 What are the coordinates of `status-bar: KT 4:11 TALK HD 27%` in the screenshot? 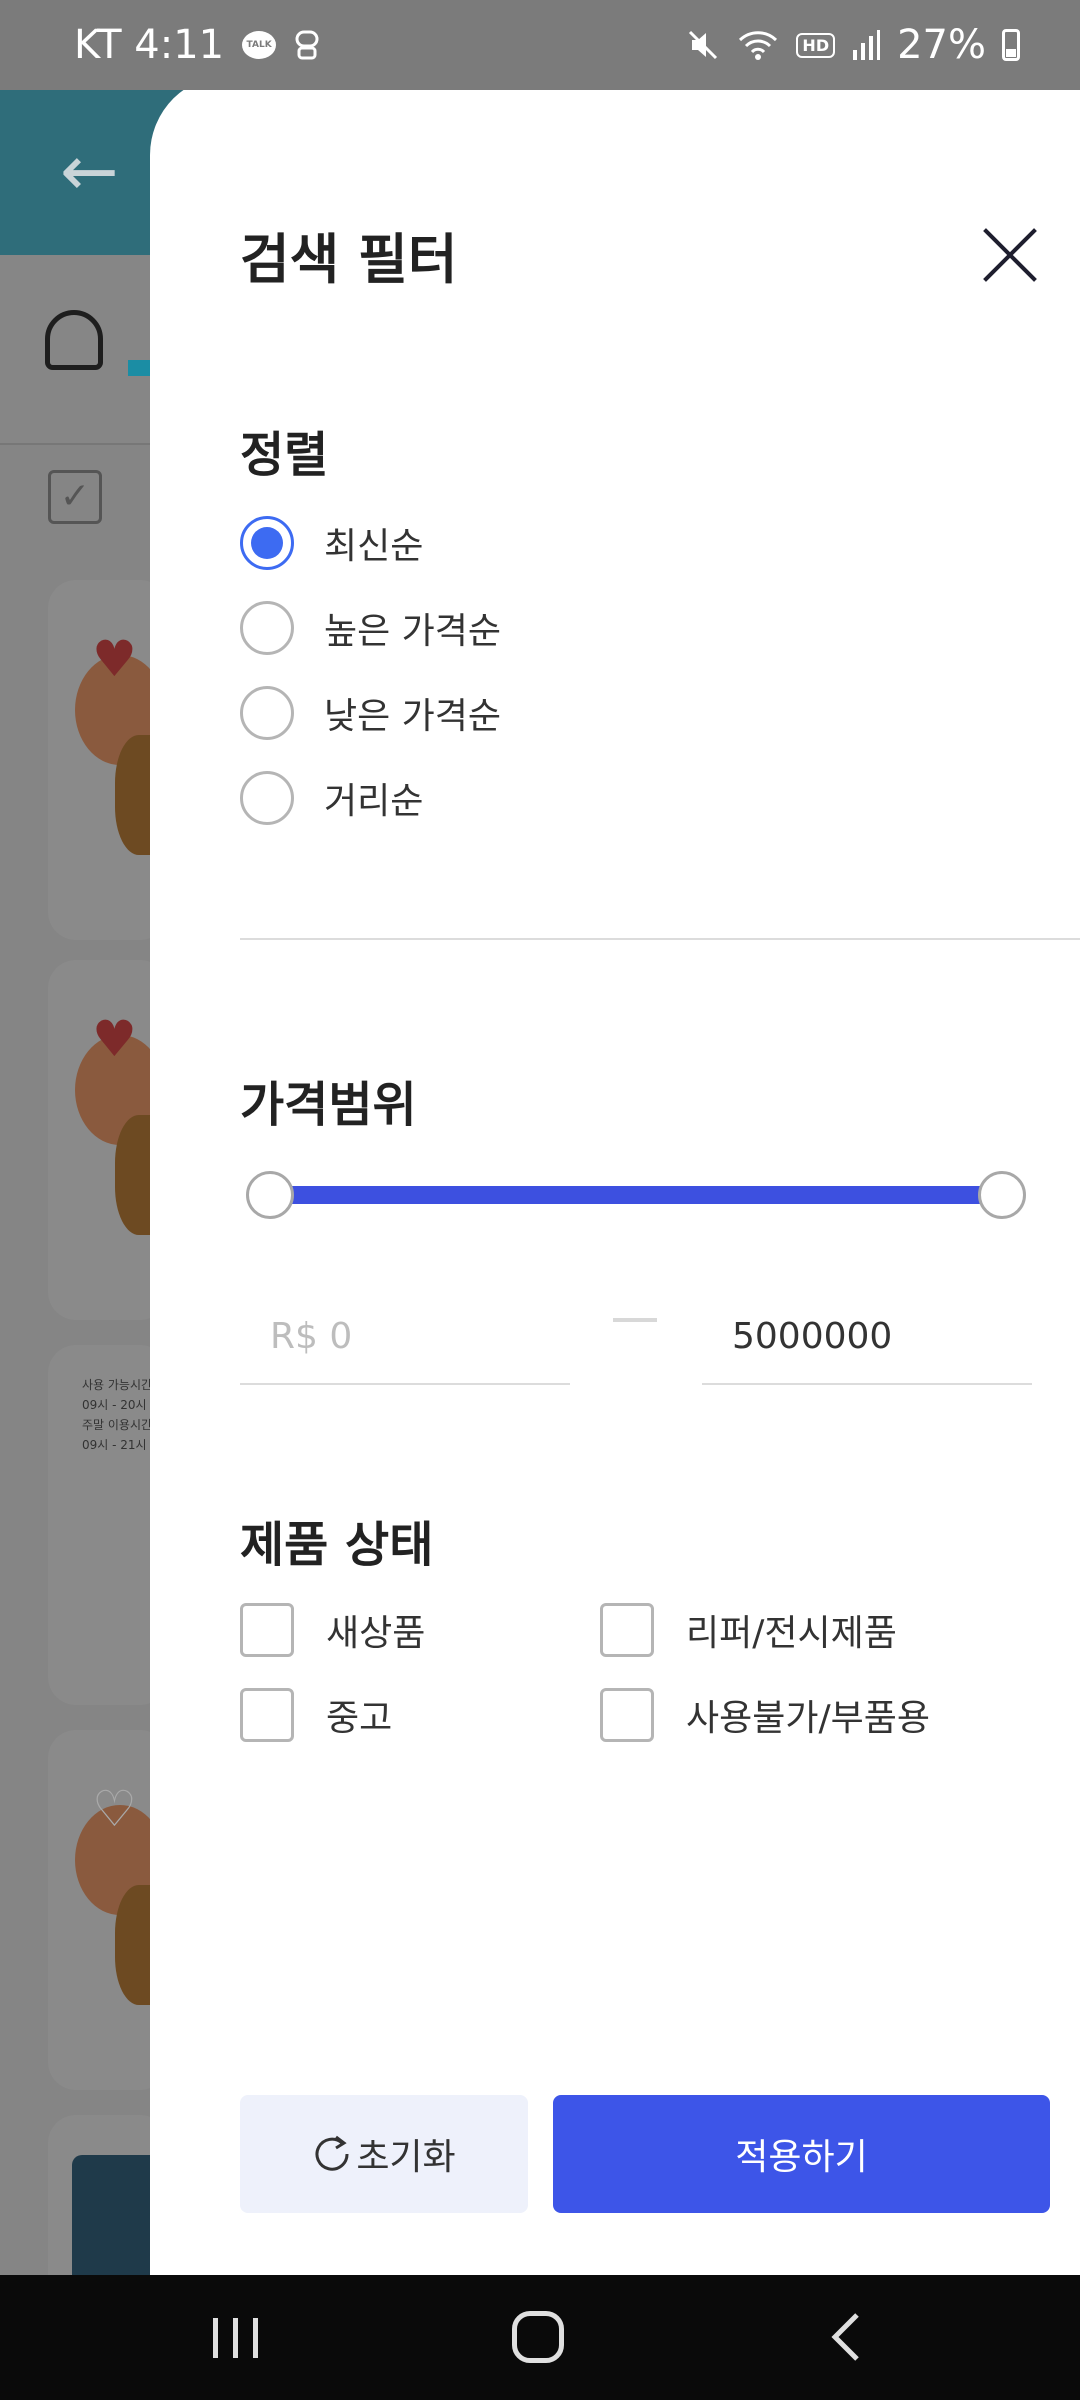 It's located at (540, 45).